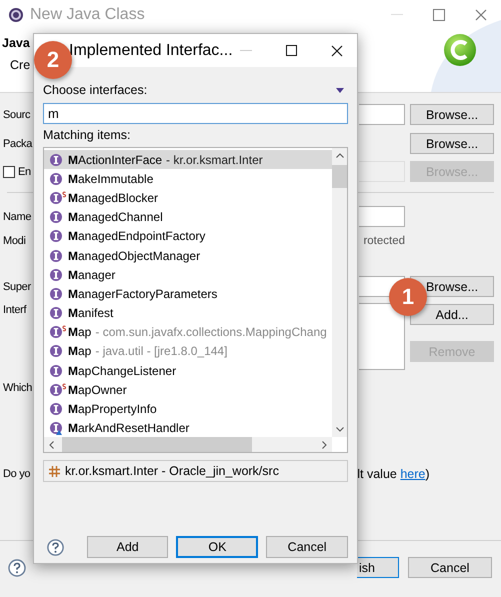  Describe the element at coordinates (188, 409) in the screenshot. I see `list-item: MapPropertyInfo` at that location.